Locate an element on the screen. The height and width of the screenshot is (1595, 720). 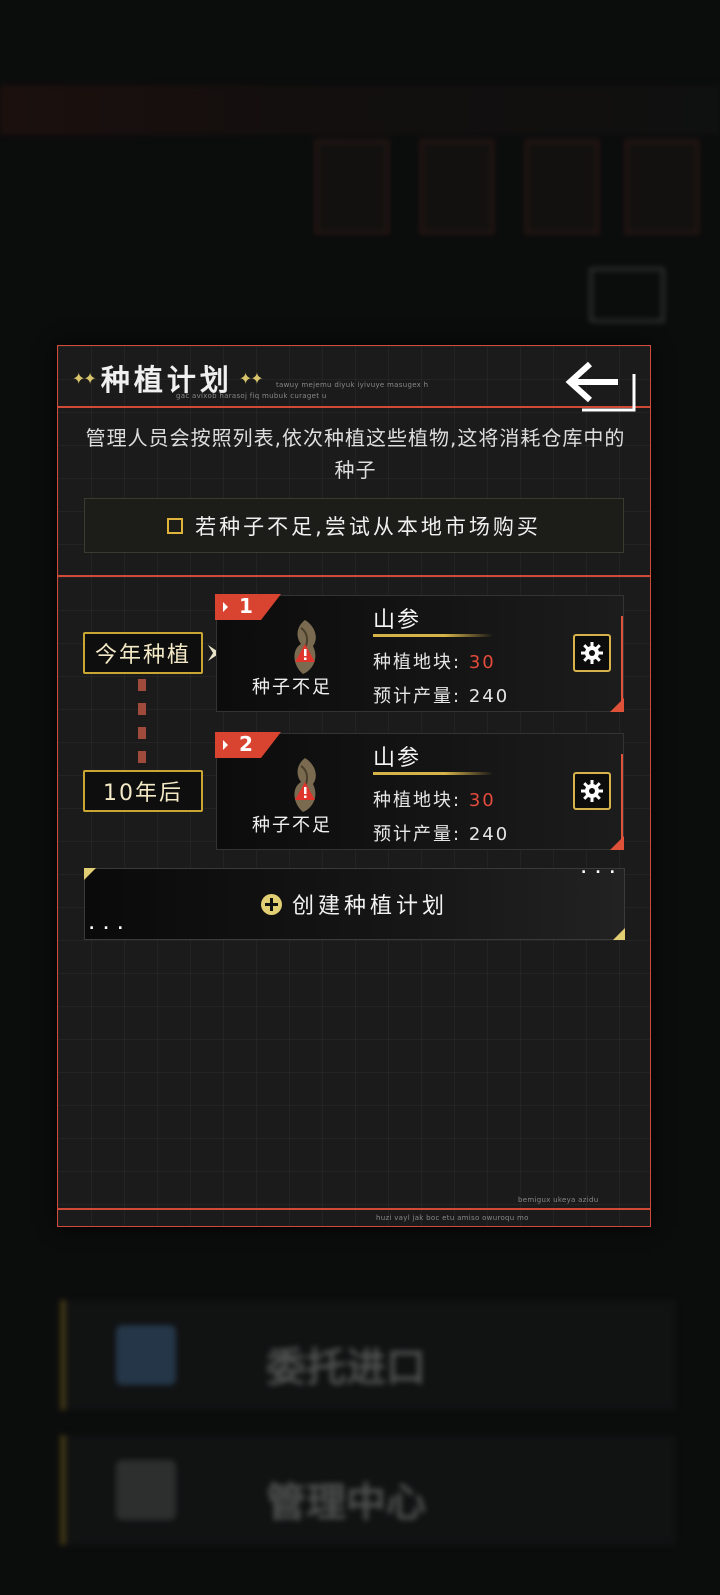
buy-from-market-checkbox: 若种子不足,尝试从本地市场购买 is located at coordinates (354, 525).